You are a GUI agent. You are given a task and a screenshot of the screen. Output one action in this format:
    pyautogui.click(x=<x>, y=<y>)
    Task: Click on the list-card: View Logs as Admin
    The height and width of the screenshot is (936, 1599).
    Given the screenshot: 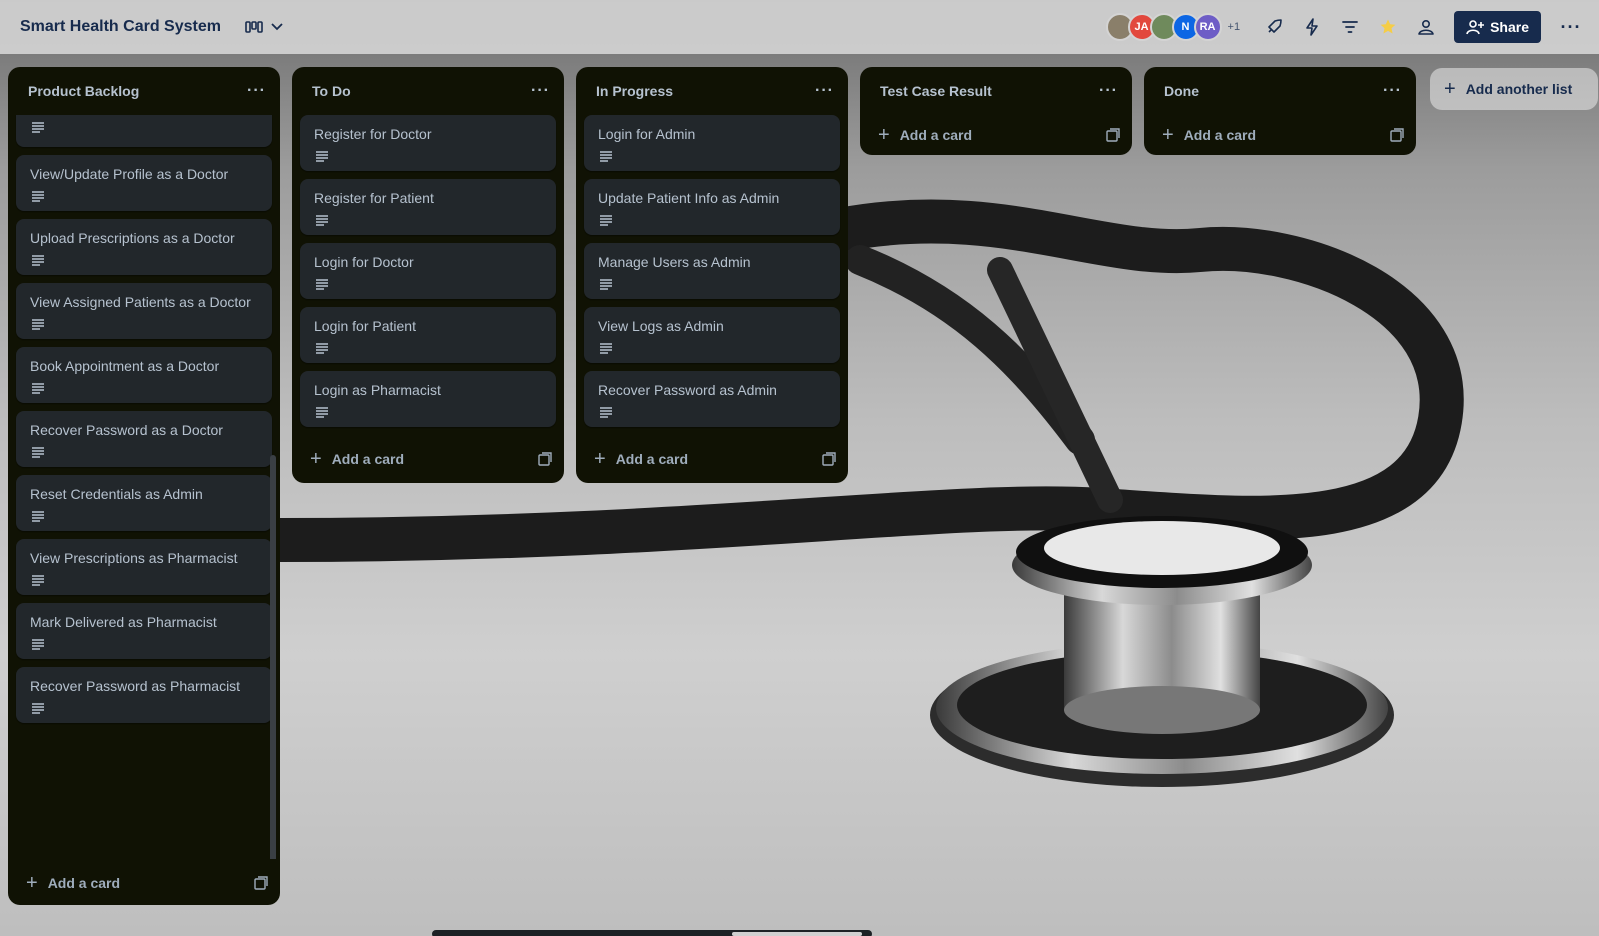 What is the action you would take?
    pyautogui.click(x=712, y=335)
    